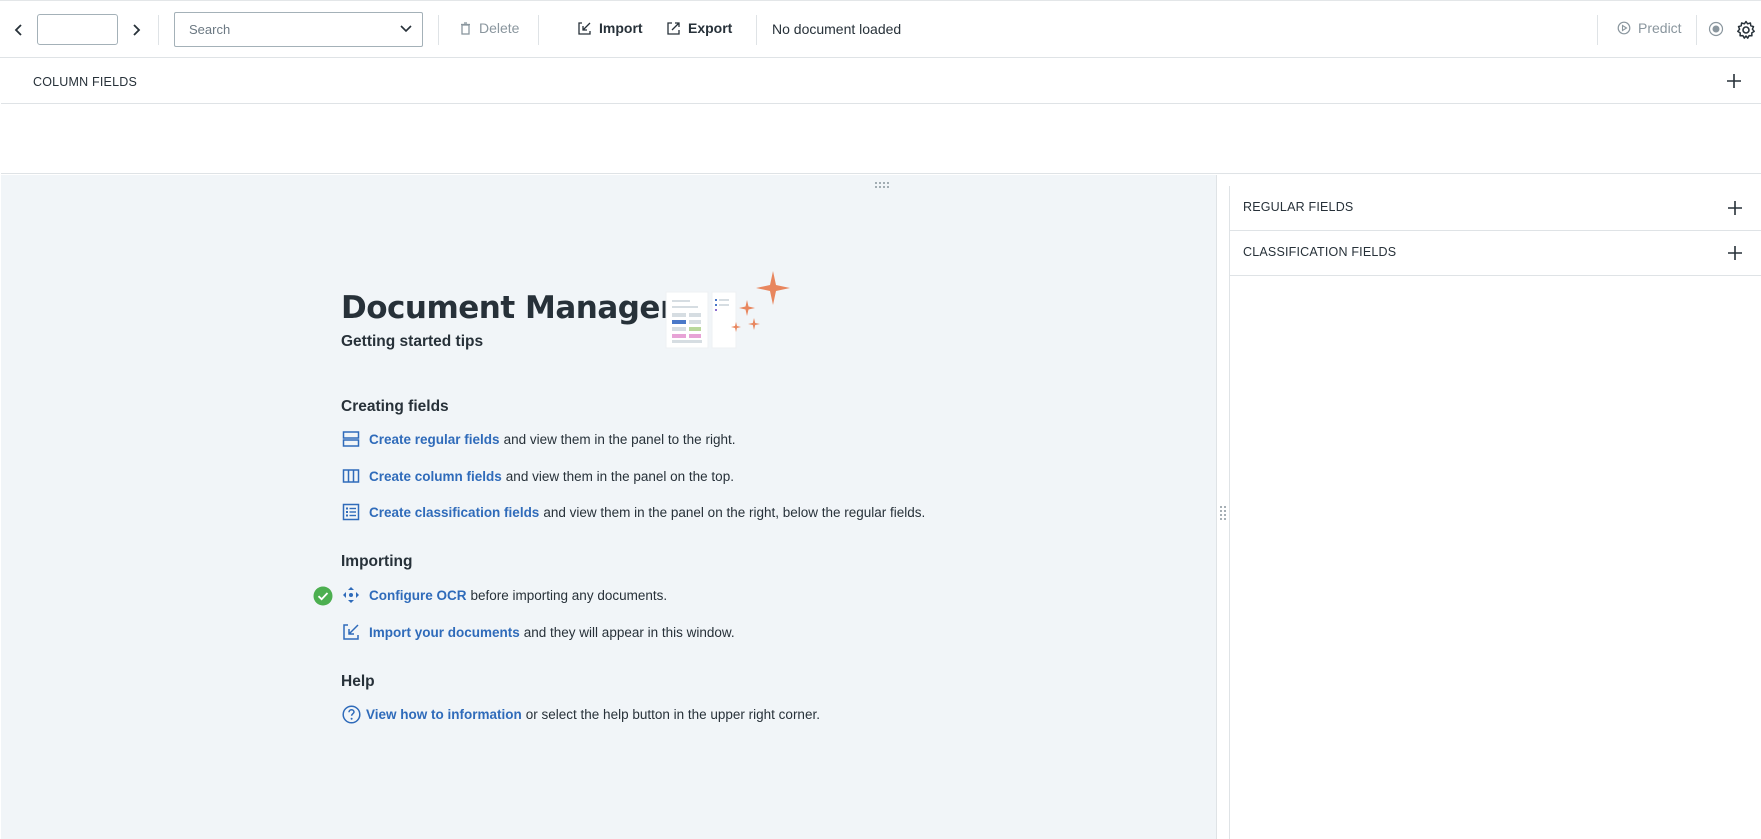 The width and height of the screenshot is (1761, 839). I want to click on export-icon, so click(673, 28).